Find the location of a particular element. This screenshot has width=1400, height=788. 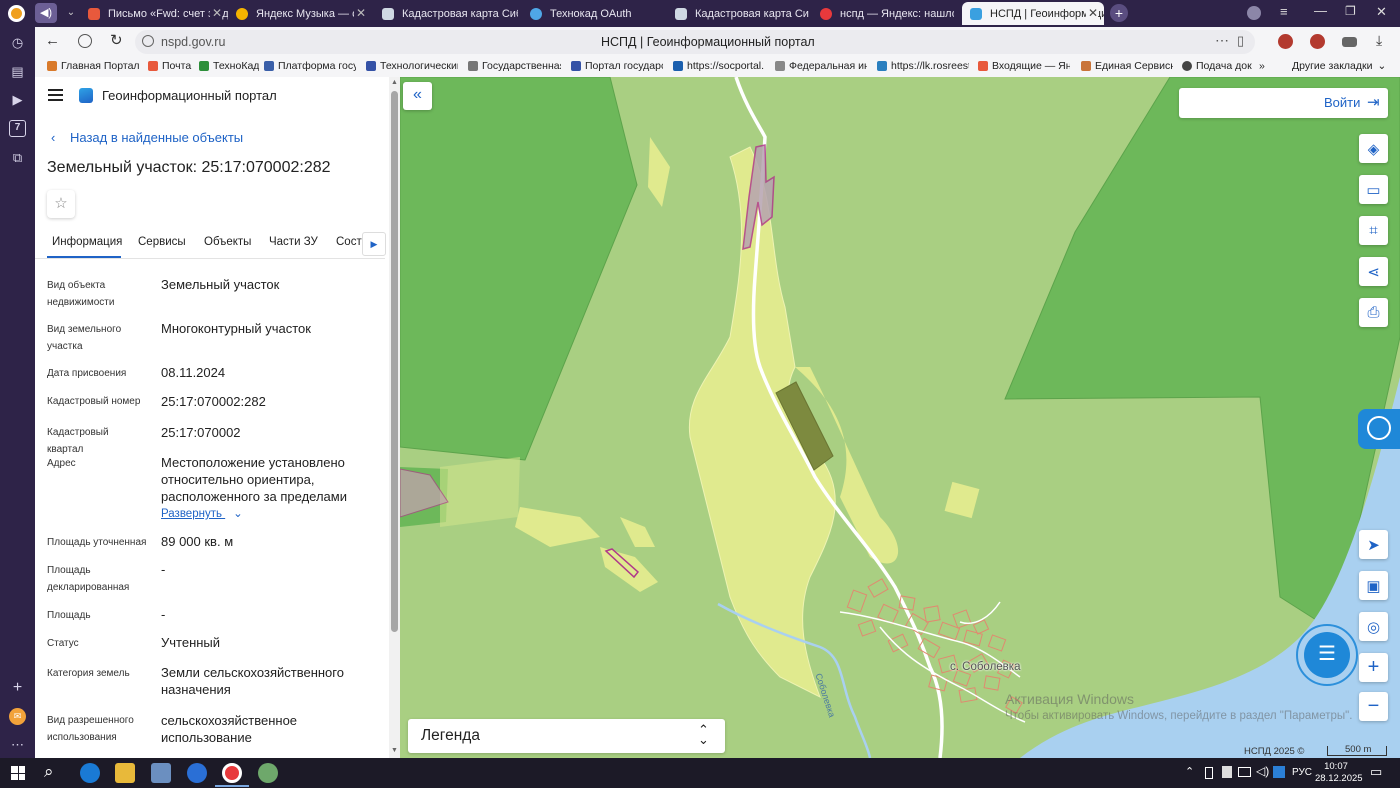

scroll-down-arrow-icon: ▼ is located at coordinates (394, 750).